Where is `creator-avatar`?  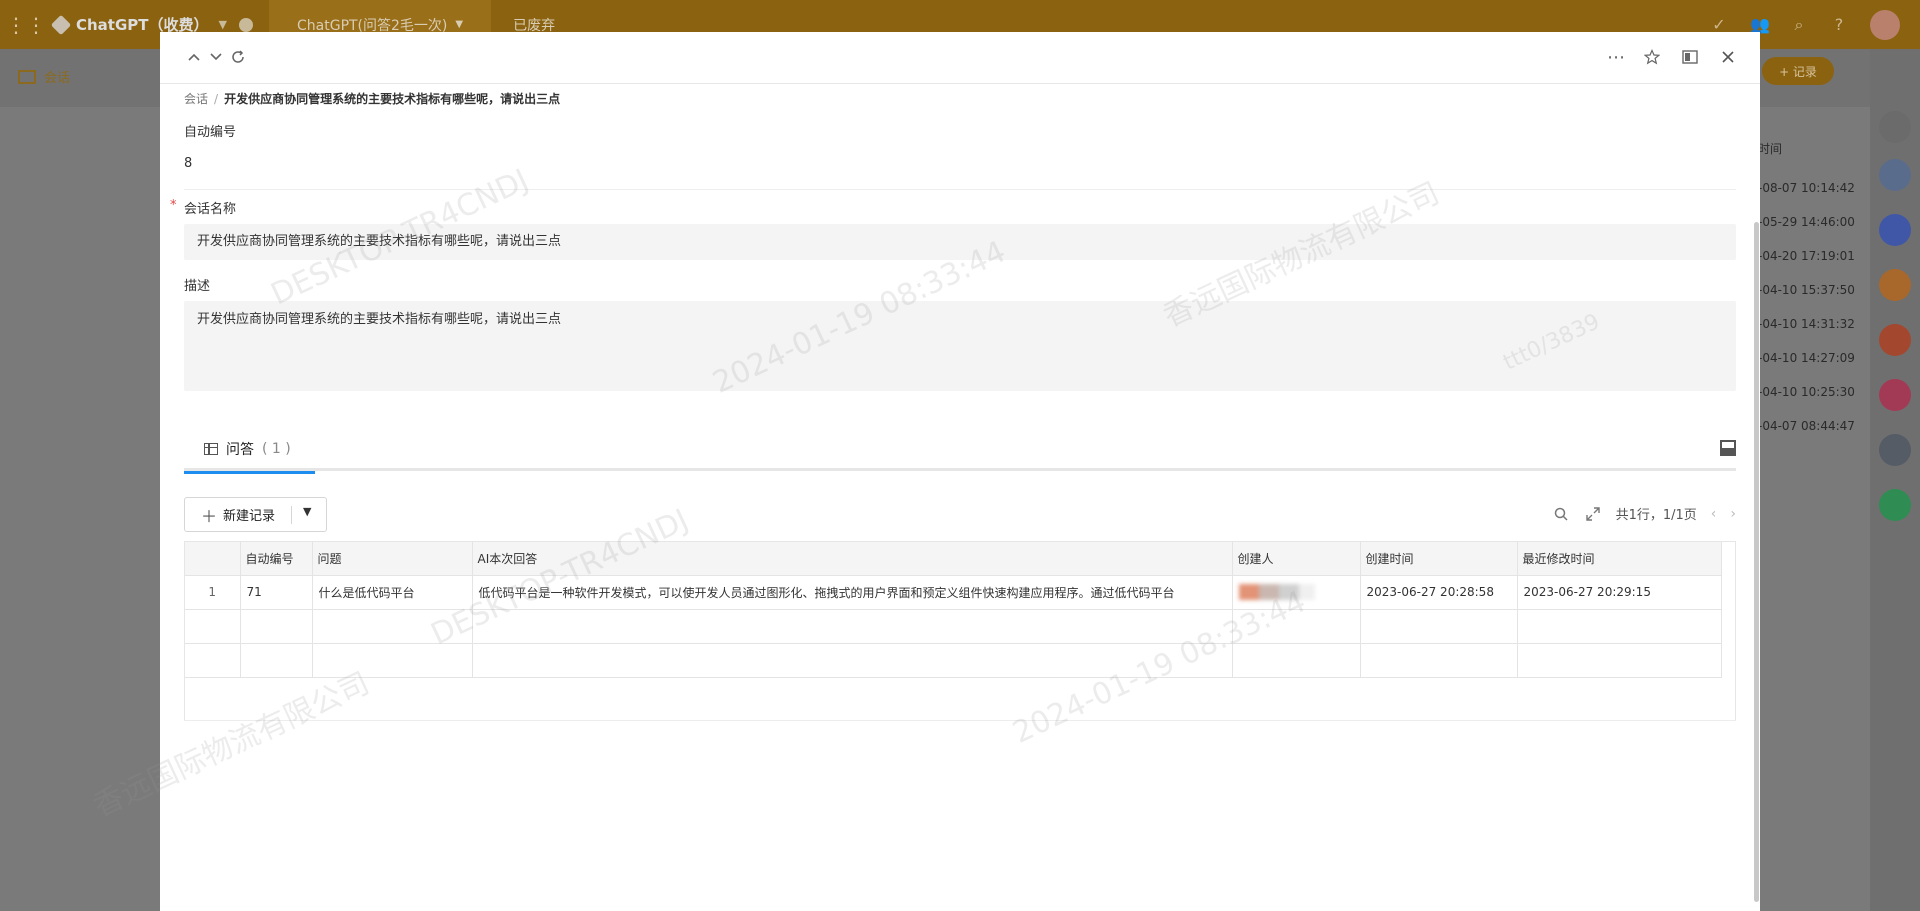
creator-avatar is located at coordinates (1276, 592).